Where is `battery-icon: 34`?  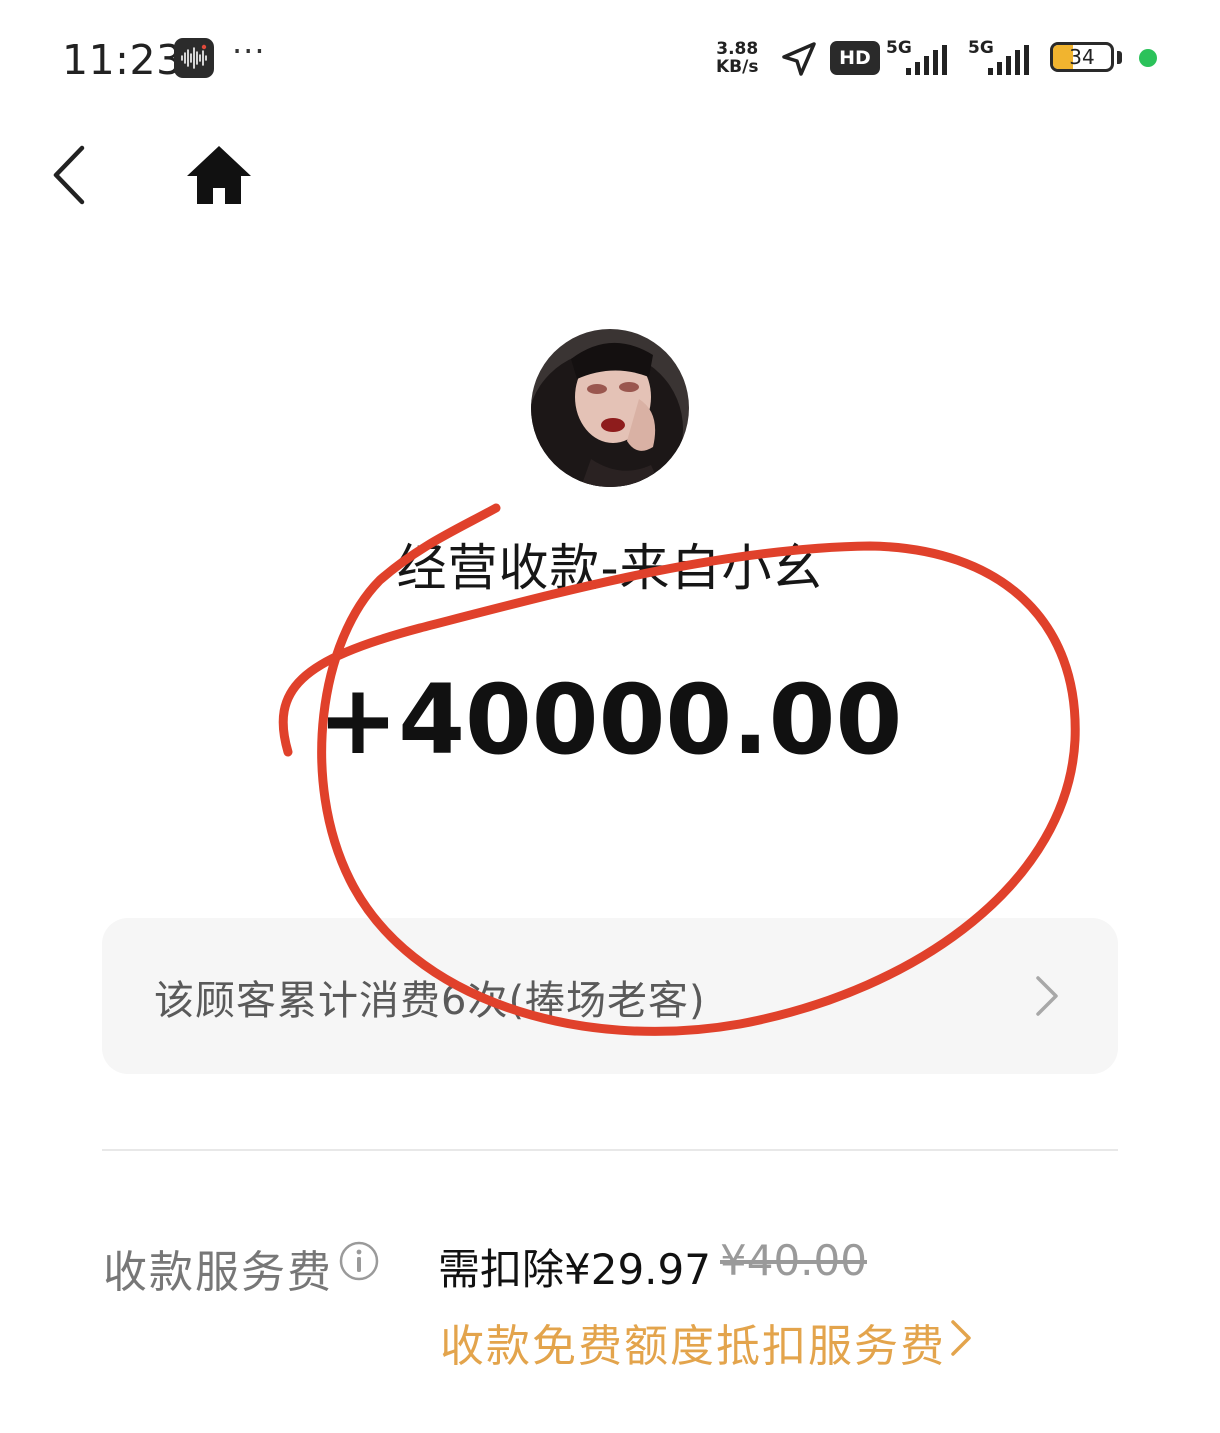
battery-icon: 34 is located at coordinates (1082, 57).